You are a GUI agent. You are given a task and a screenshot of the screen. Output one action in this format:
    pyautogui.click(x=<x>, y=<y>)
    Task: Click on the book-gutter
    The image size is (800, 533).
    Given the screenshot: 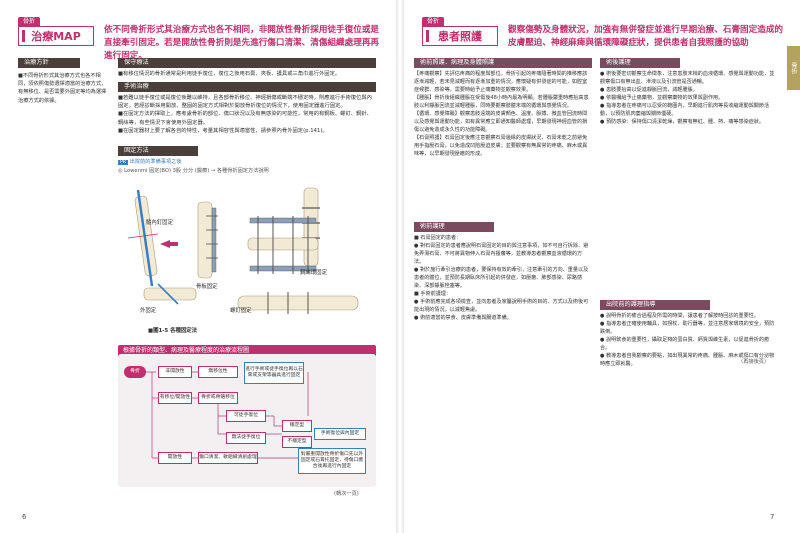 What is the action you would take?
    pyautogui.click(x=400, y=266)
    